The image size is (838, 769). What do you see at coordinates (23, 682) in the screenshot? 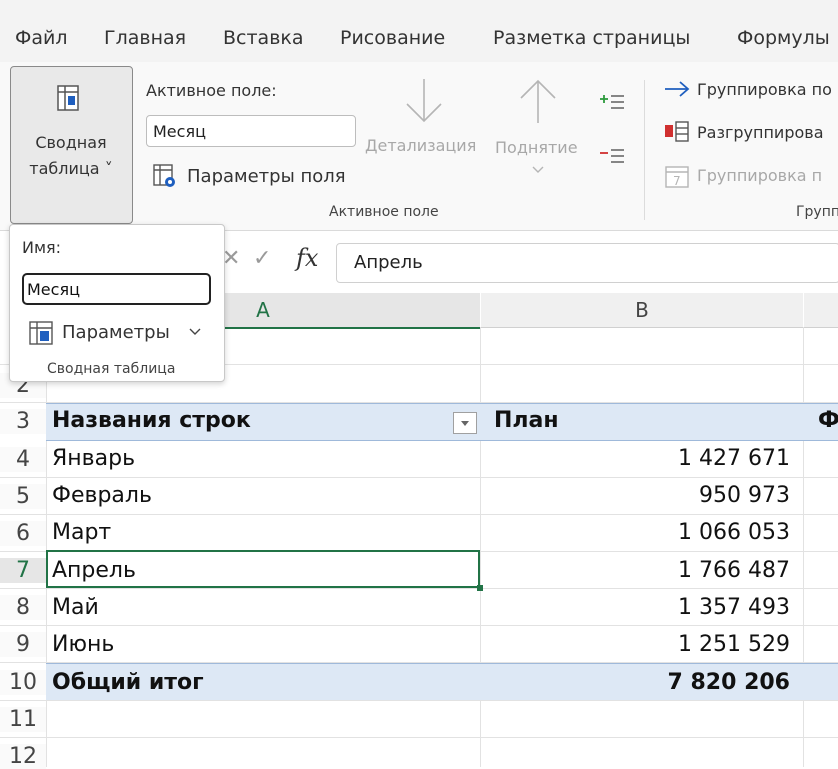
I see `row-number: 10` at bounding box center [23, 682].